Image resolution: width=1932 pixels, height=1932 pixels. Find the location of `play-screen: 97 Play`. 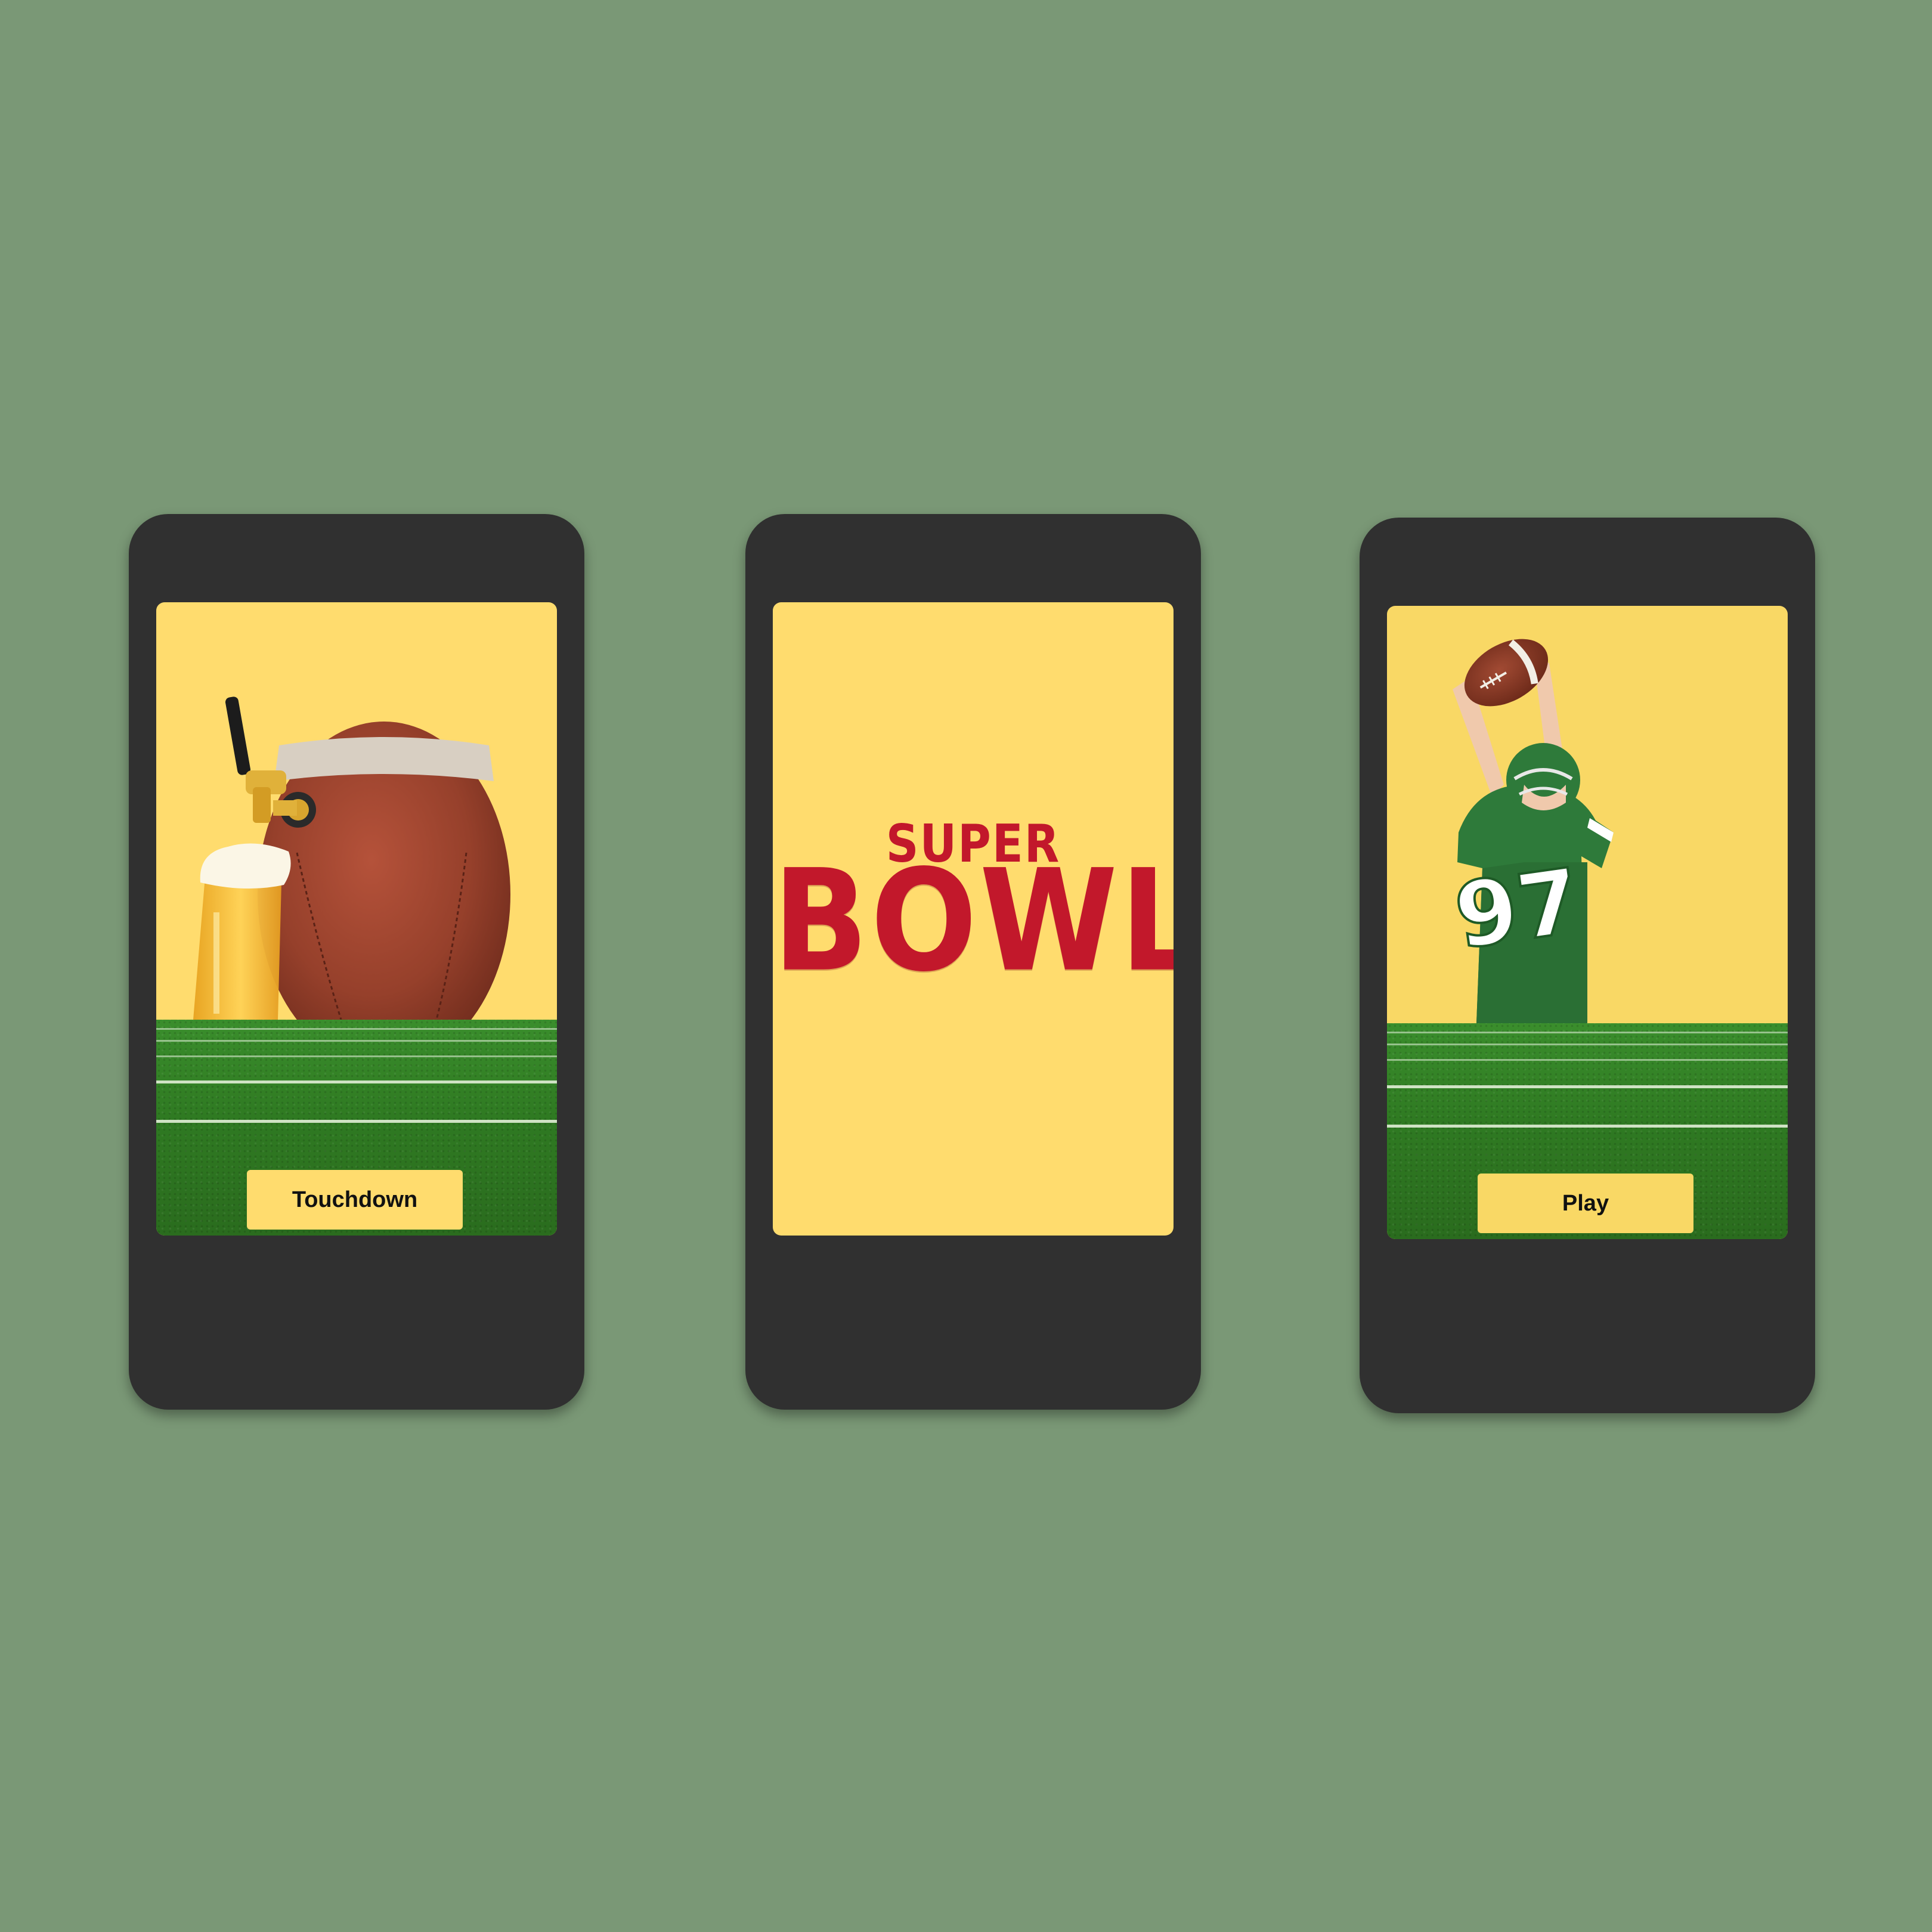

play-screen: 97 Play is located at coordinates (1588, 923).